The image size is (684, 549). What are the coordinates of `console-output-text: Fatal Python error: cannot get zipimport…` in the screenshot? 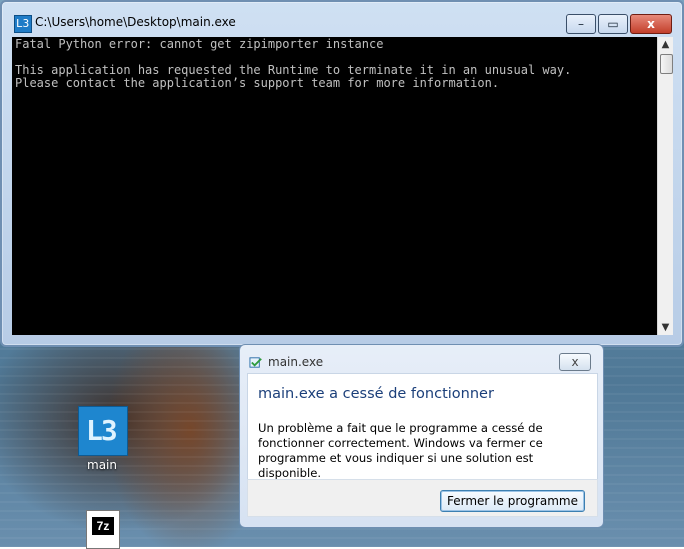 It's located at (293, 63).